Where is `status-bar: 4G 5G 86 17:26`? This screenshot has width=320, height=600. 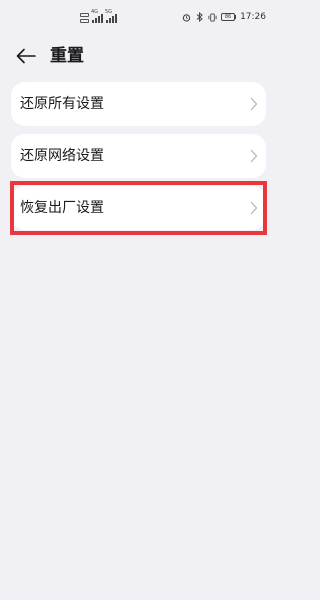
status-bar: 4G 5G 86 17:26 is located at coordinates (138, 17).